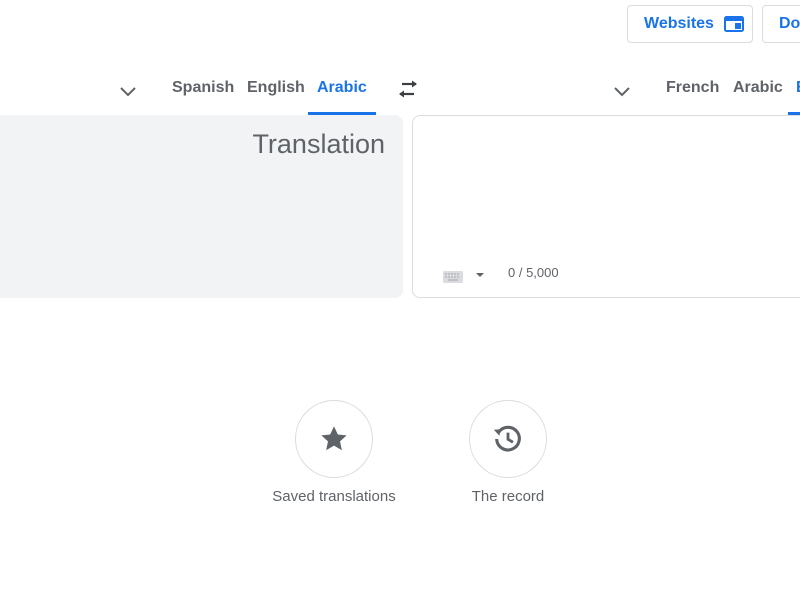  I want to click on swap-languages-button, so click(408, 90).